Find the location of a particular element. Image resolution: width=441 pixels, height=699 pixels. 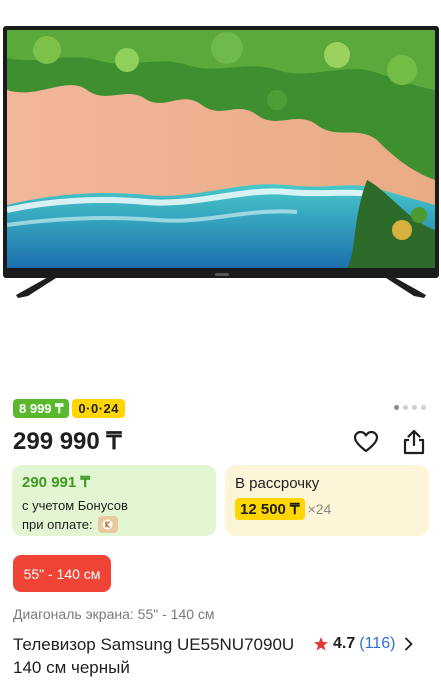

installment-months: ×24 is located at coordinates (319, 509).